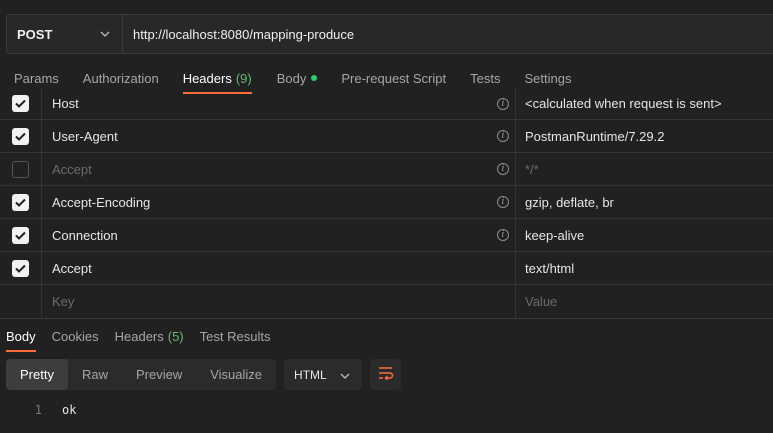 This screenshot has height=433, width=773. What do you see at coordinates (235, 336) in the screenshot?
I see `tab-test-results: Test Results` at bounding box center [235, 336].